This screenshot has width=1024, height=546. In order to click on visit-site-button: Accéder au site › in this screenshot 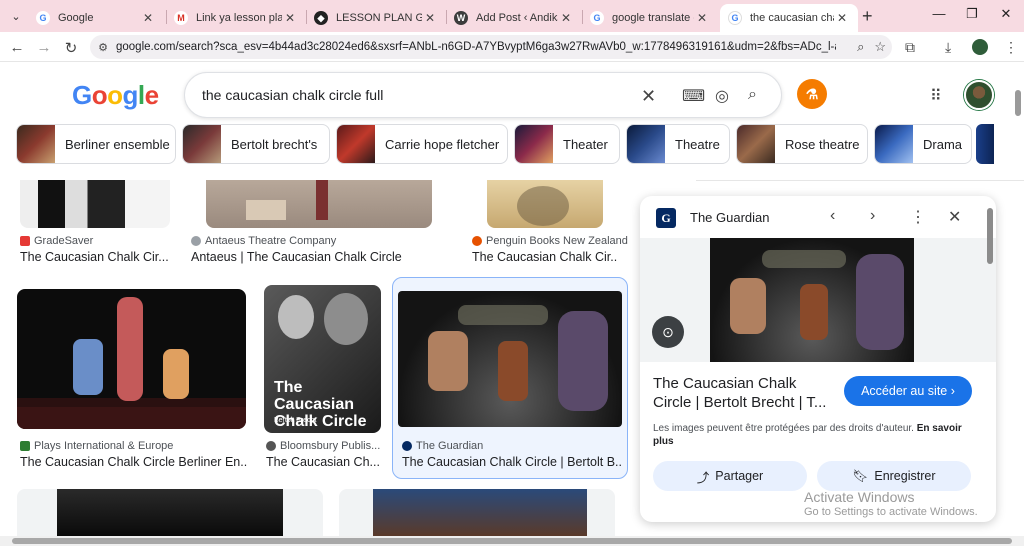, I will do `click(908, 391)`.